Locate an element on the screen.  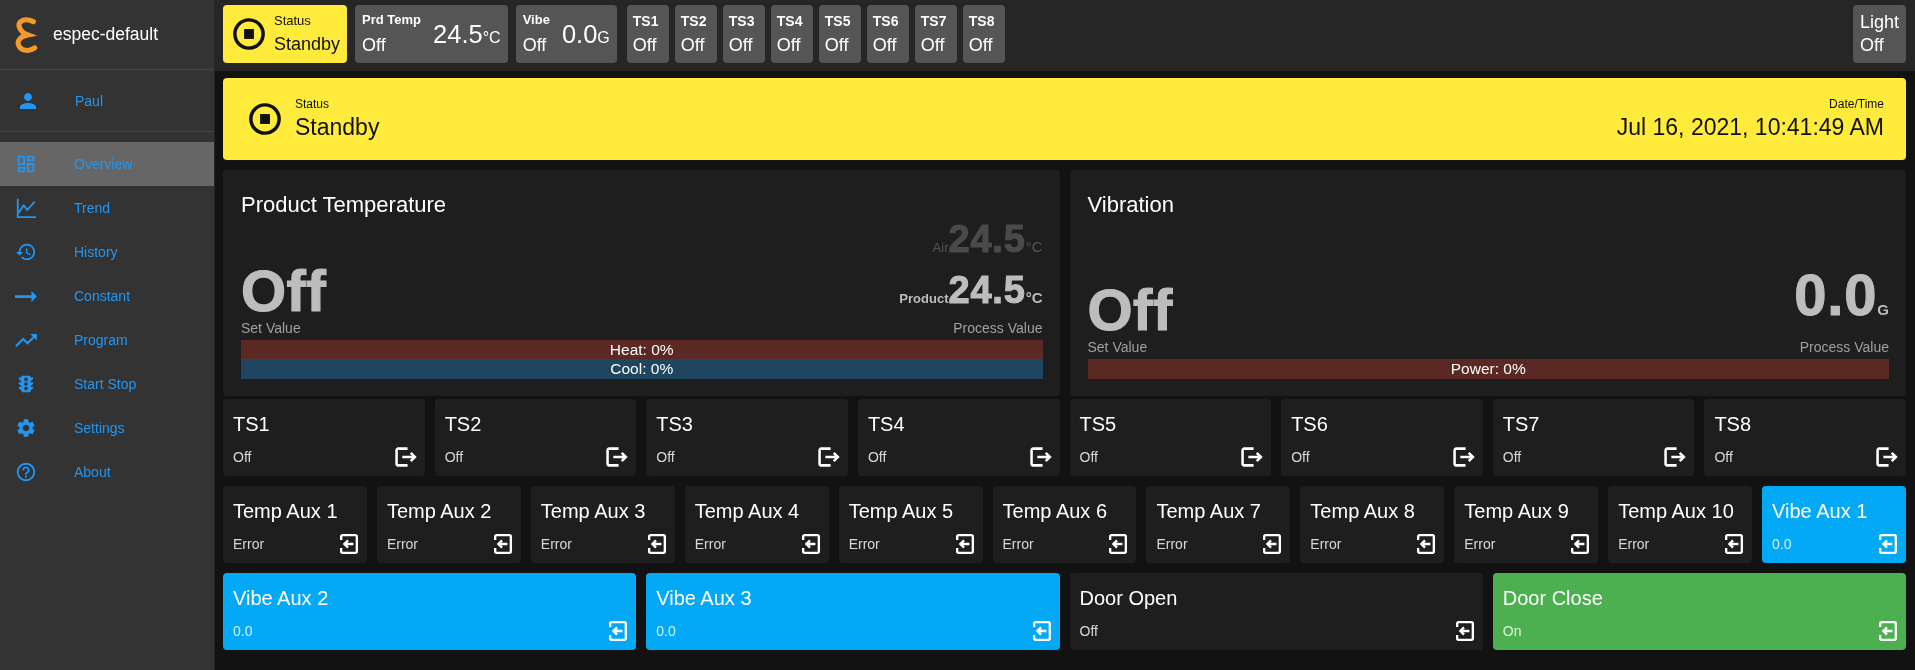
tile-title: Temp Aux 4 is located at coordinates (747, 511).